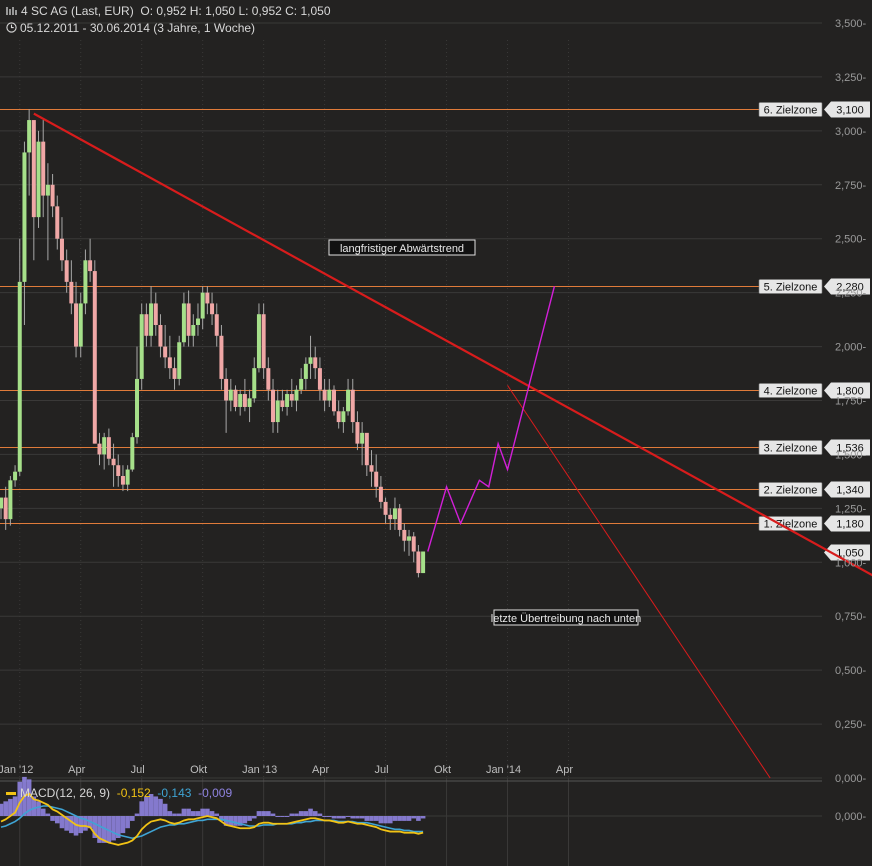 This screenshot has width=872, height=866. Describe the element at coordinates (16, 770) in the screenshot. I see `x-tick-label: Jan '12` at that location.